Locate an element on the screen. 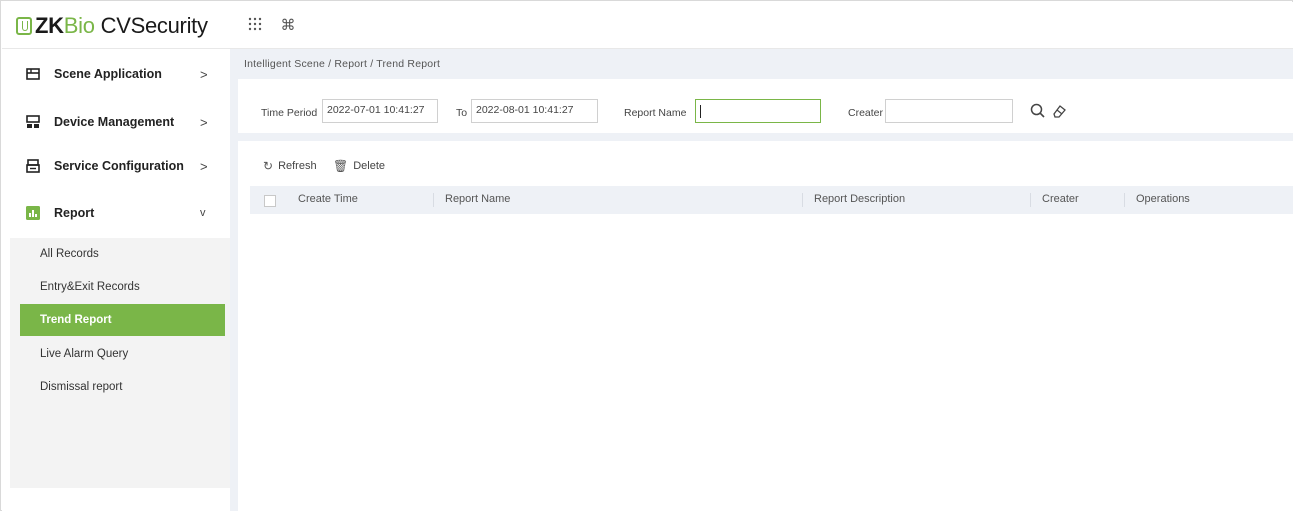 The height and width of the screenshot is (511, 1293). delete-button: 🗑 Delete is located at coordinates (359, 166).